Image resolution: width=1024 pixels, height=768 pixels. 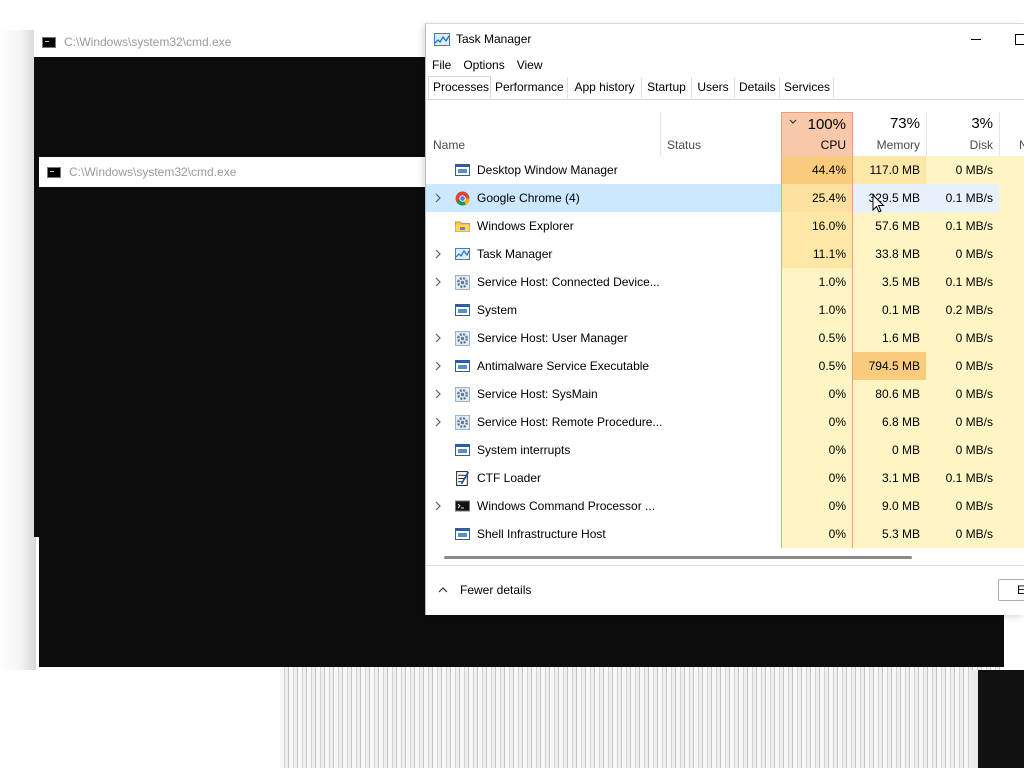 What do you see at coordinates (525, 226) in the screenshot?
I see `process-name: Windows Explorer` at bounding box center [525, 226].